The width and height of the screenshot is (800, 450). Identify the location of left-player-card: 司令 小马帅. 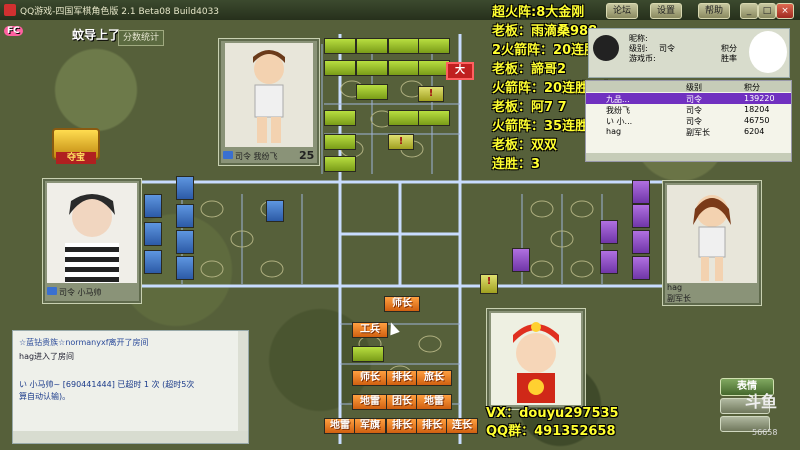
(92, 241).